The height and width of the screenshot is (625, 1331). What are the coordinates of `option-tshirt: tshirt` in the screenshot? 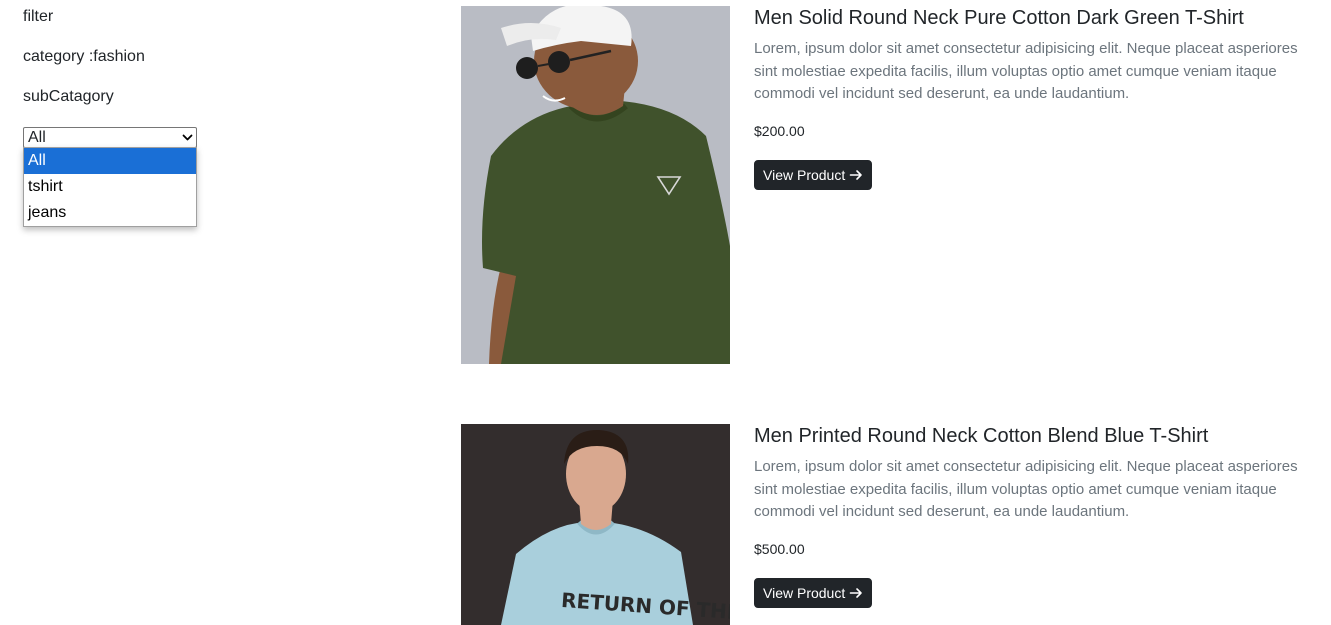 It's located at (110, 187).